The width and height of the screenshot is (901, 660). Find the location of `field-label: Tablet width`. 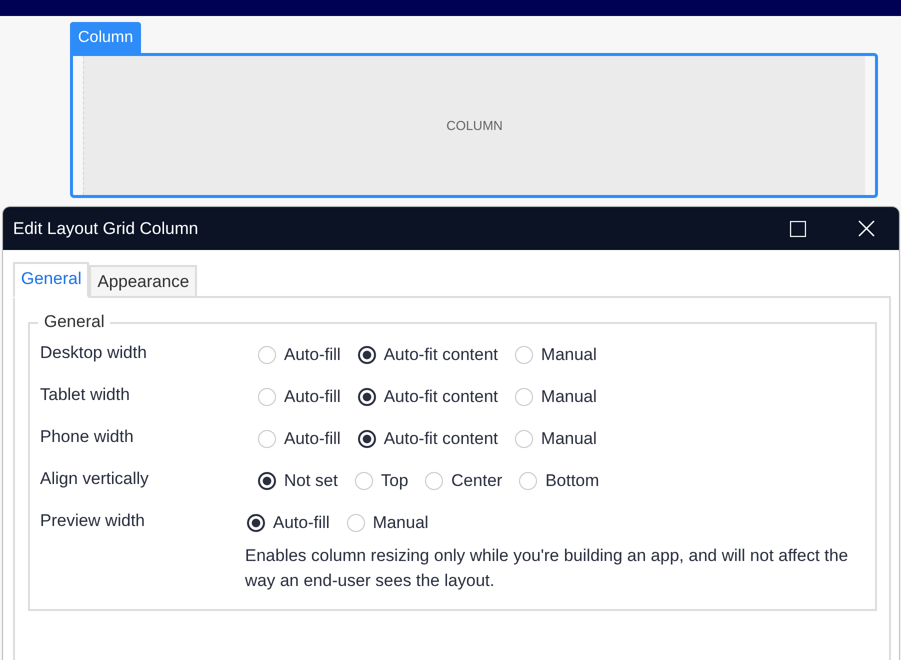

field-label: Tablet width is located at coordinates (85, 395).